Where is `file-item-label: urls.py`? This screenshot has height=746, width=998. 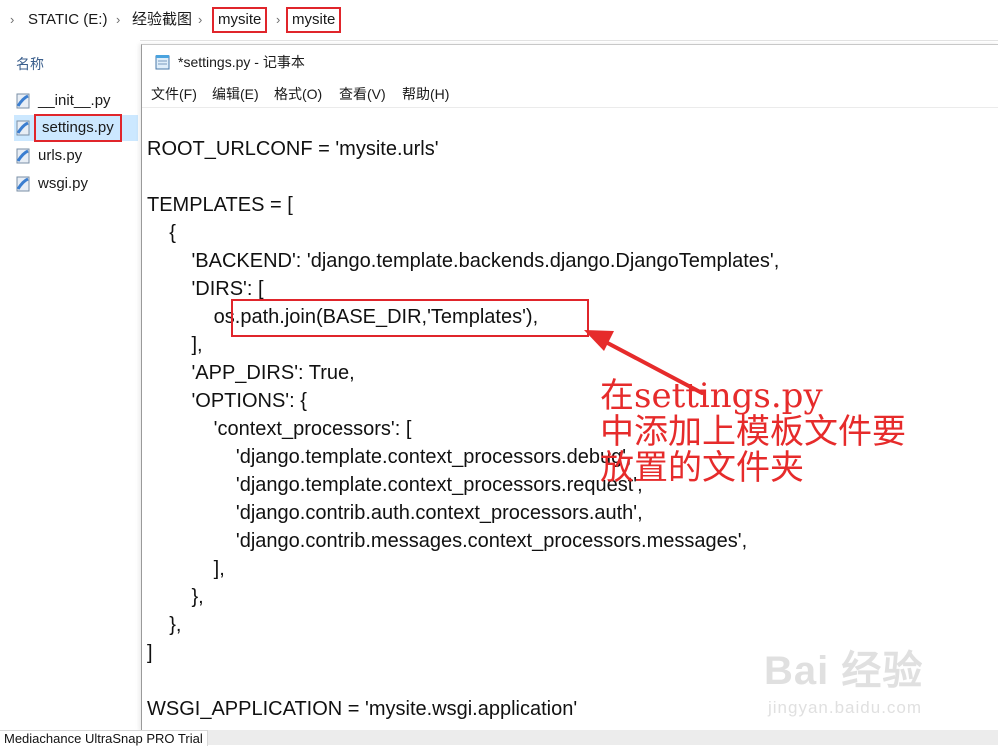 file-item-label: urls.py is located at coordinates (60, 155).